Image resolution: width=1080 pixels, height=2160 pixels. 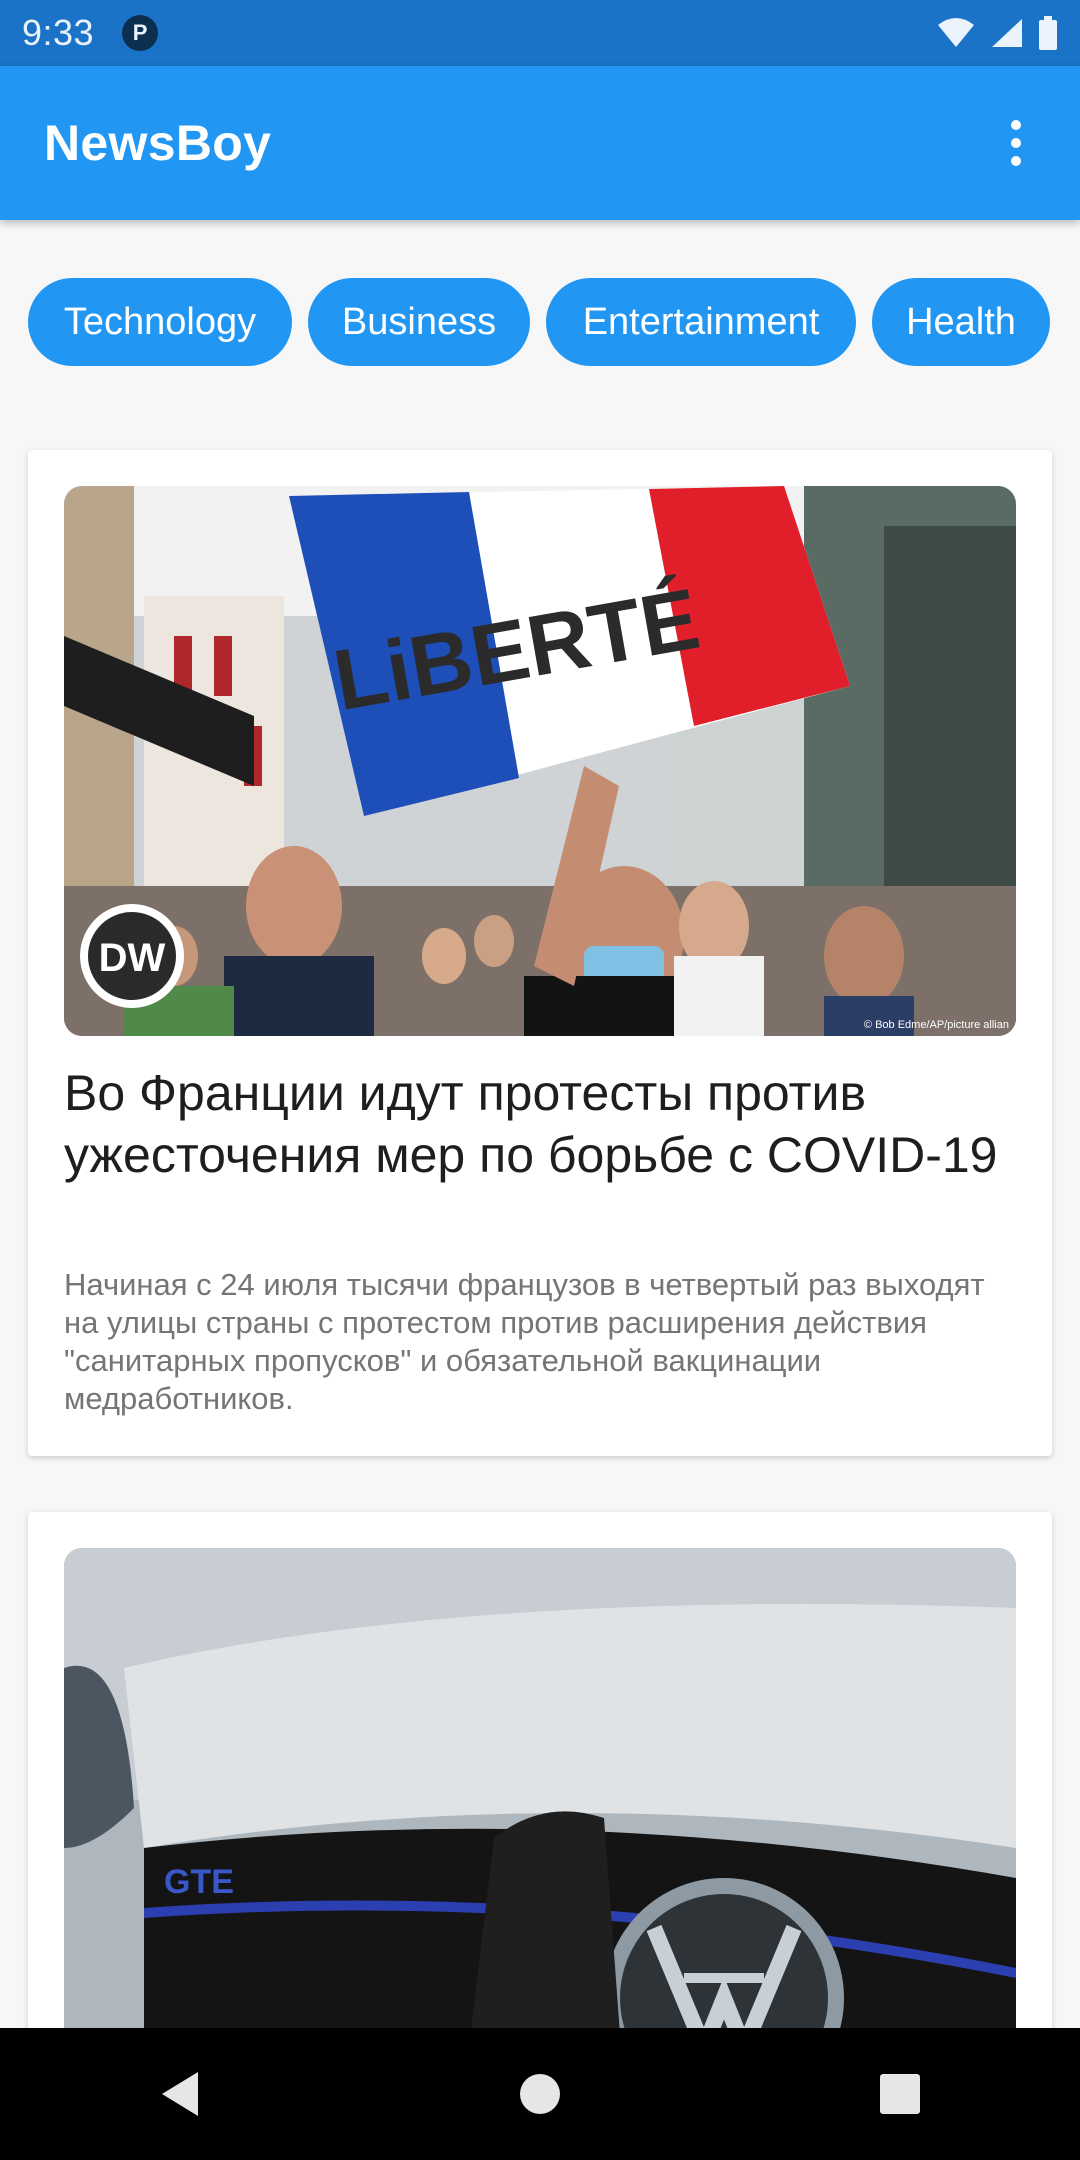 What do you see at coordinates (701, 322) in the screenshot?
I see `chip-entertainment: Entertainment` at bounding box center [701, 322].